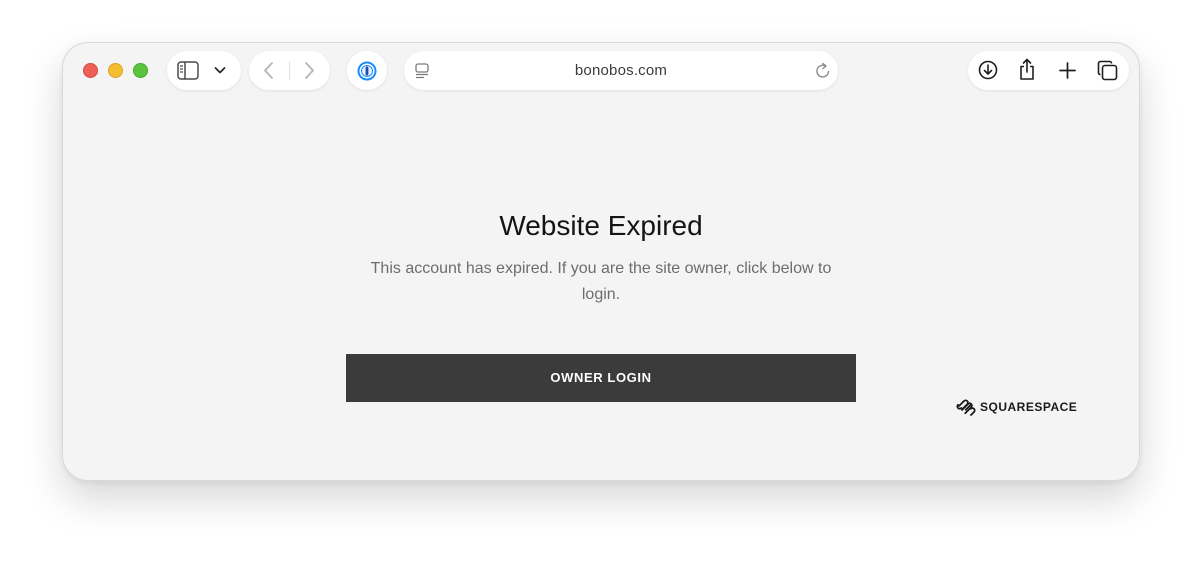 This screenshot has width=1200, height=561. What do you see at coordinates (601, 378) in the screenshot?
I see `owner-login-button: OWNER LOGIN` at bounding box center [601, 378].